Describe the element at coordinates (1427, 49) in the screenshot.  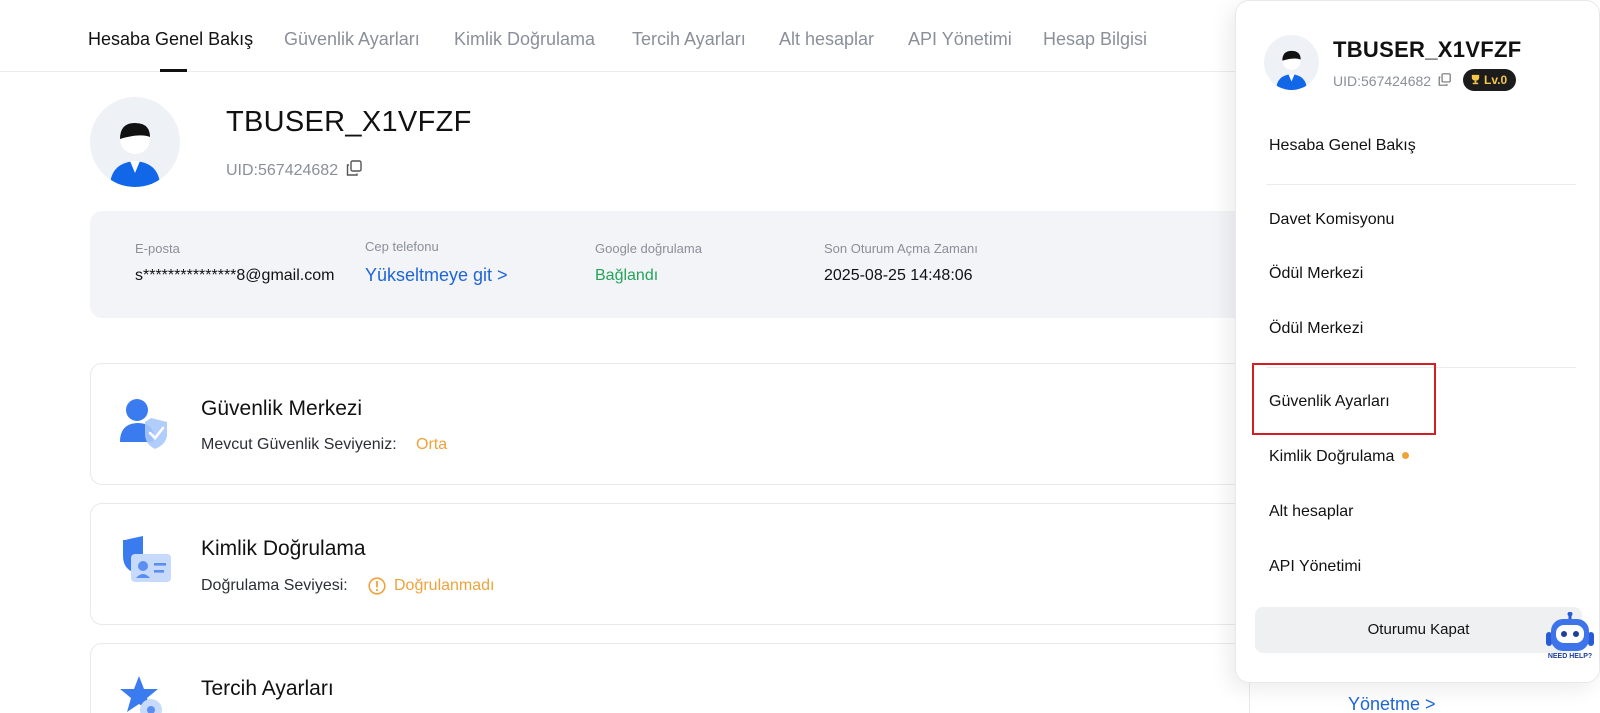
I see `dropdown-username: TBUSER_X1VFZF` at that location.